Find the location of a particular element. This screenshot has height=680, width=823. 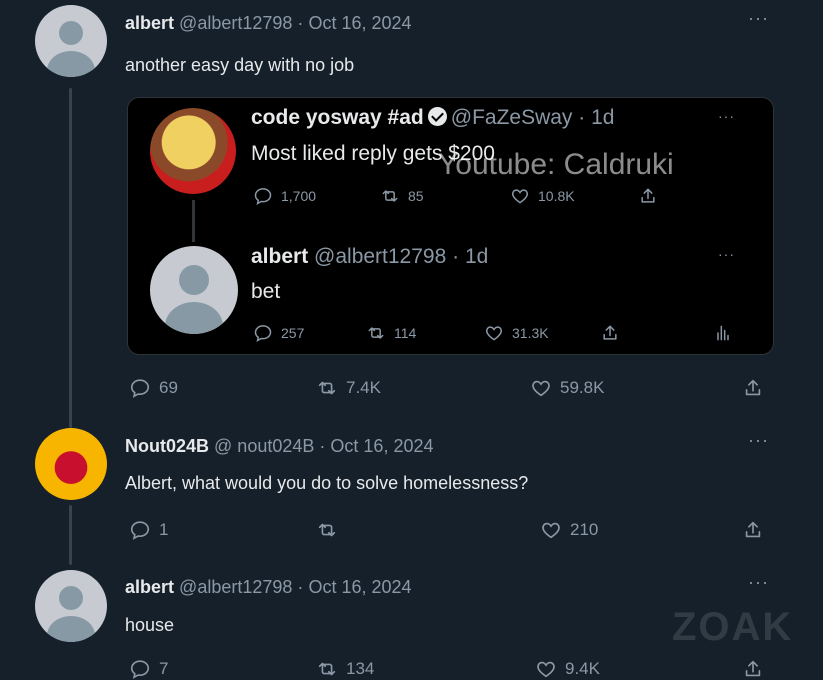

reply-count: 1,700 is located at coordinates (299, 196).